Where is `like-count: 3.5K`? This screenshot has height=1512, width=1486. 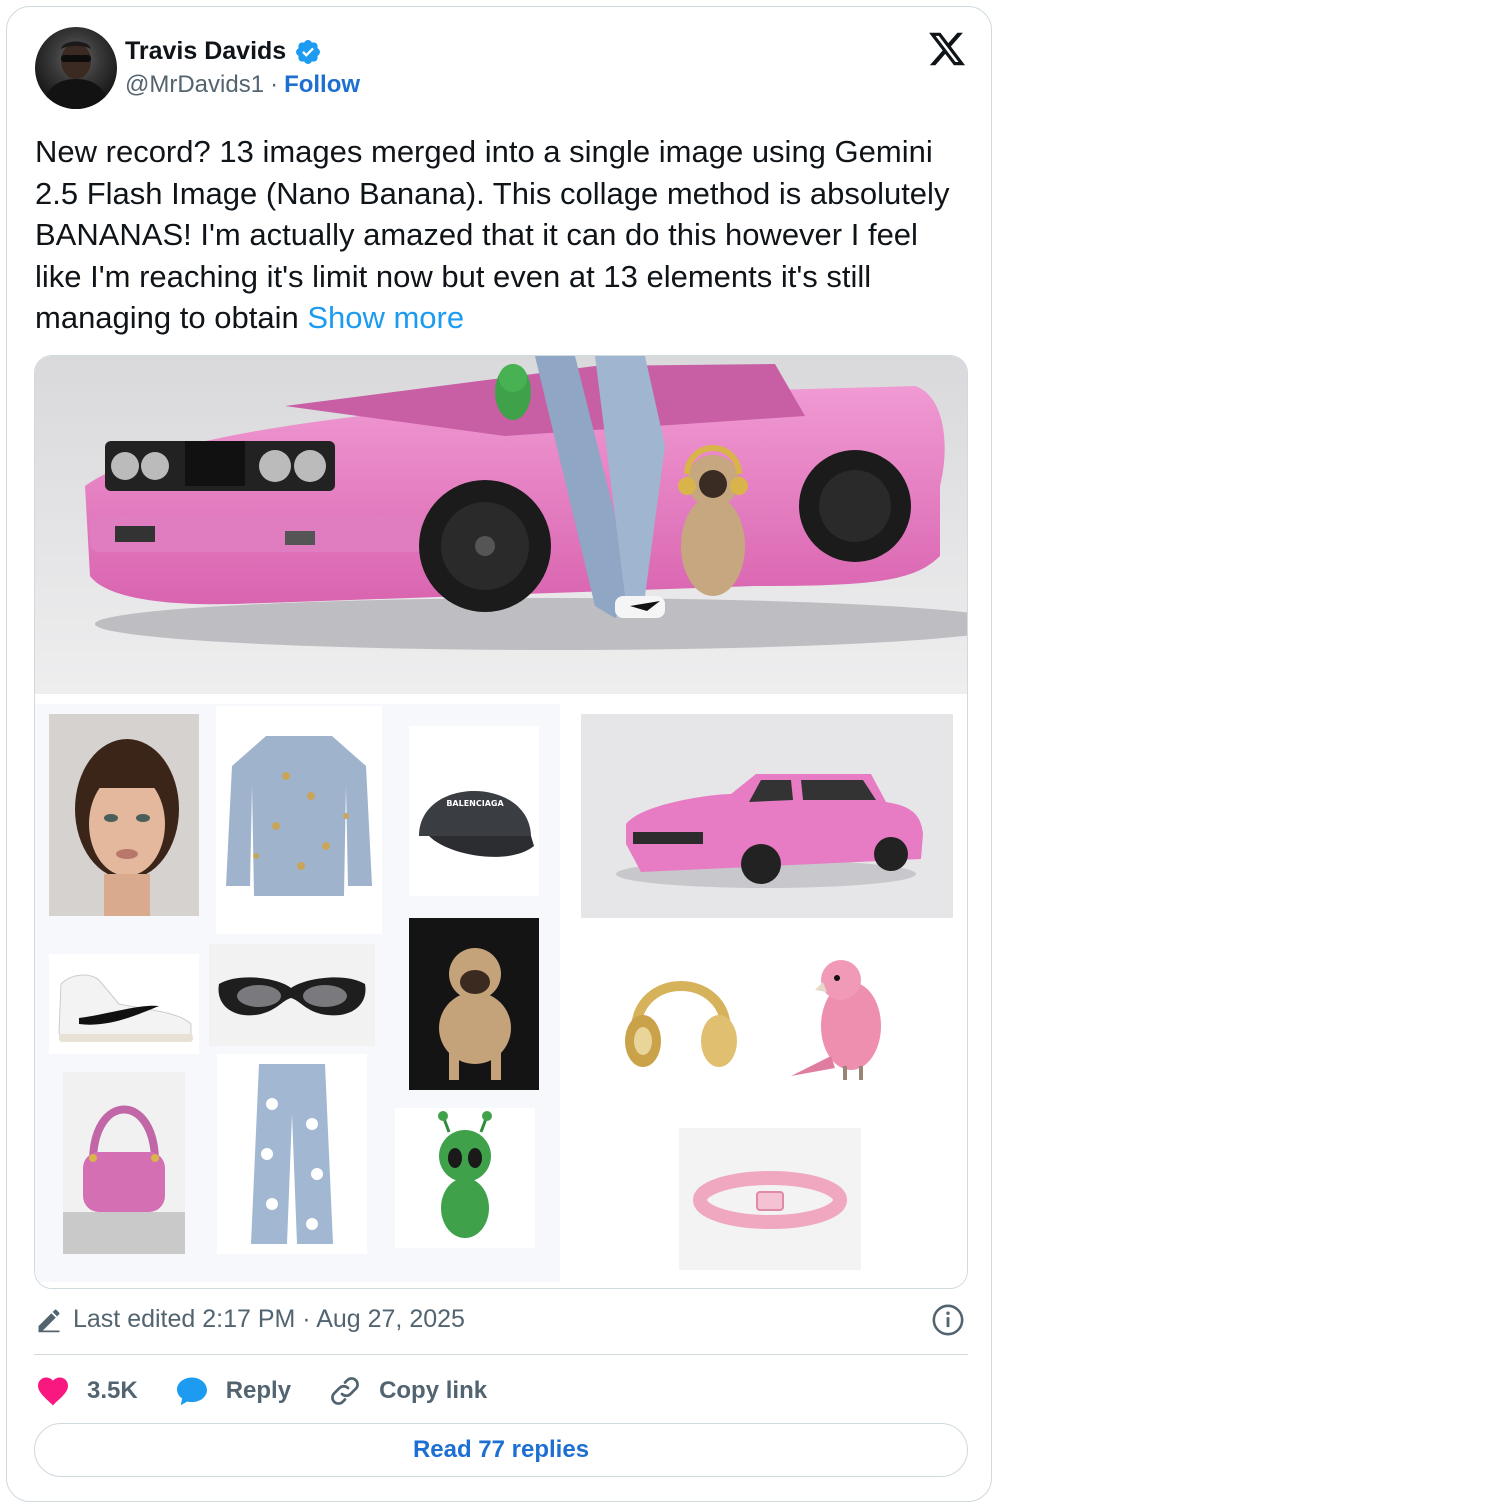
like-count: 3.5K is located at coordinates (112, 1390).